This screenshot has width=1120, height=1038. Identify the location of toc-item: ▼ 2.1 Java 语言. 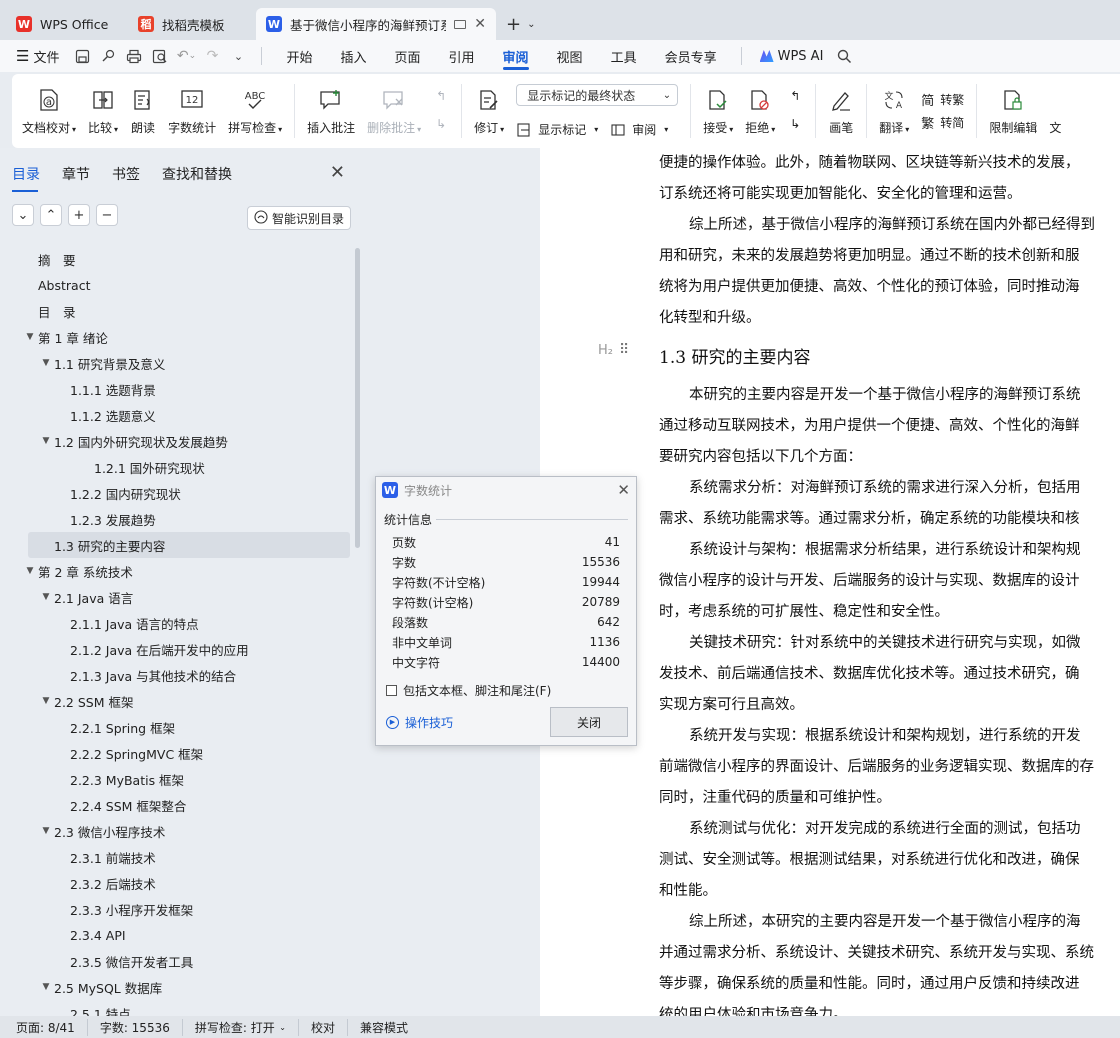
(176, 597).